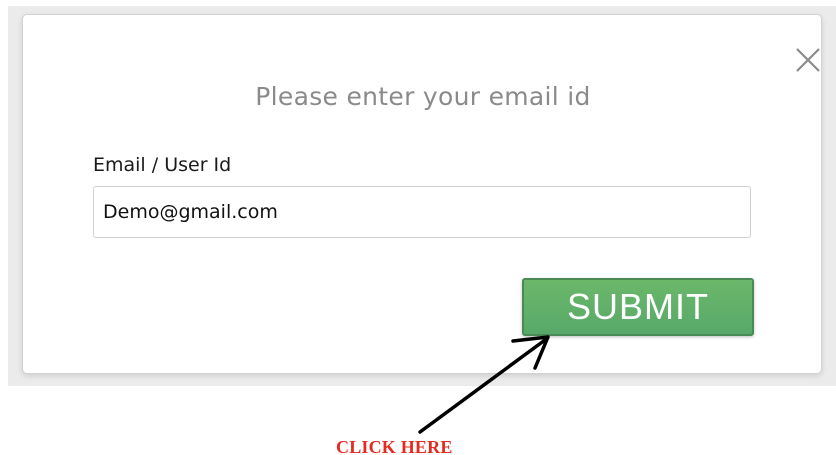  I want to click on click-here-label: CLICK HERE, so click(394, 446).